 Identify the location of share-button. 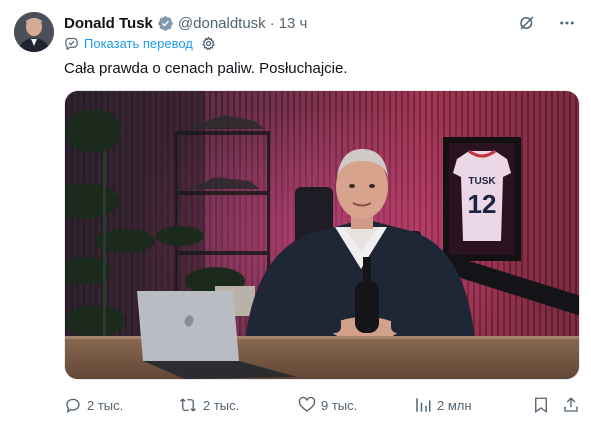
(571, 405).